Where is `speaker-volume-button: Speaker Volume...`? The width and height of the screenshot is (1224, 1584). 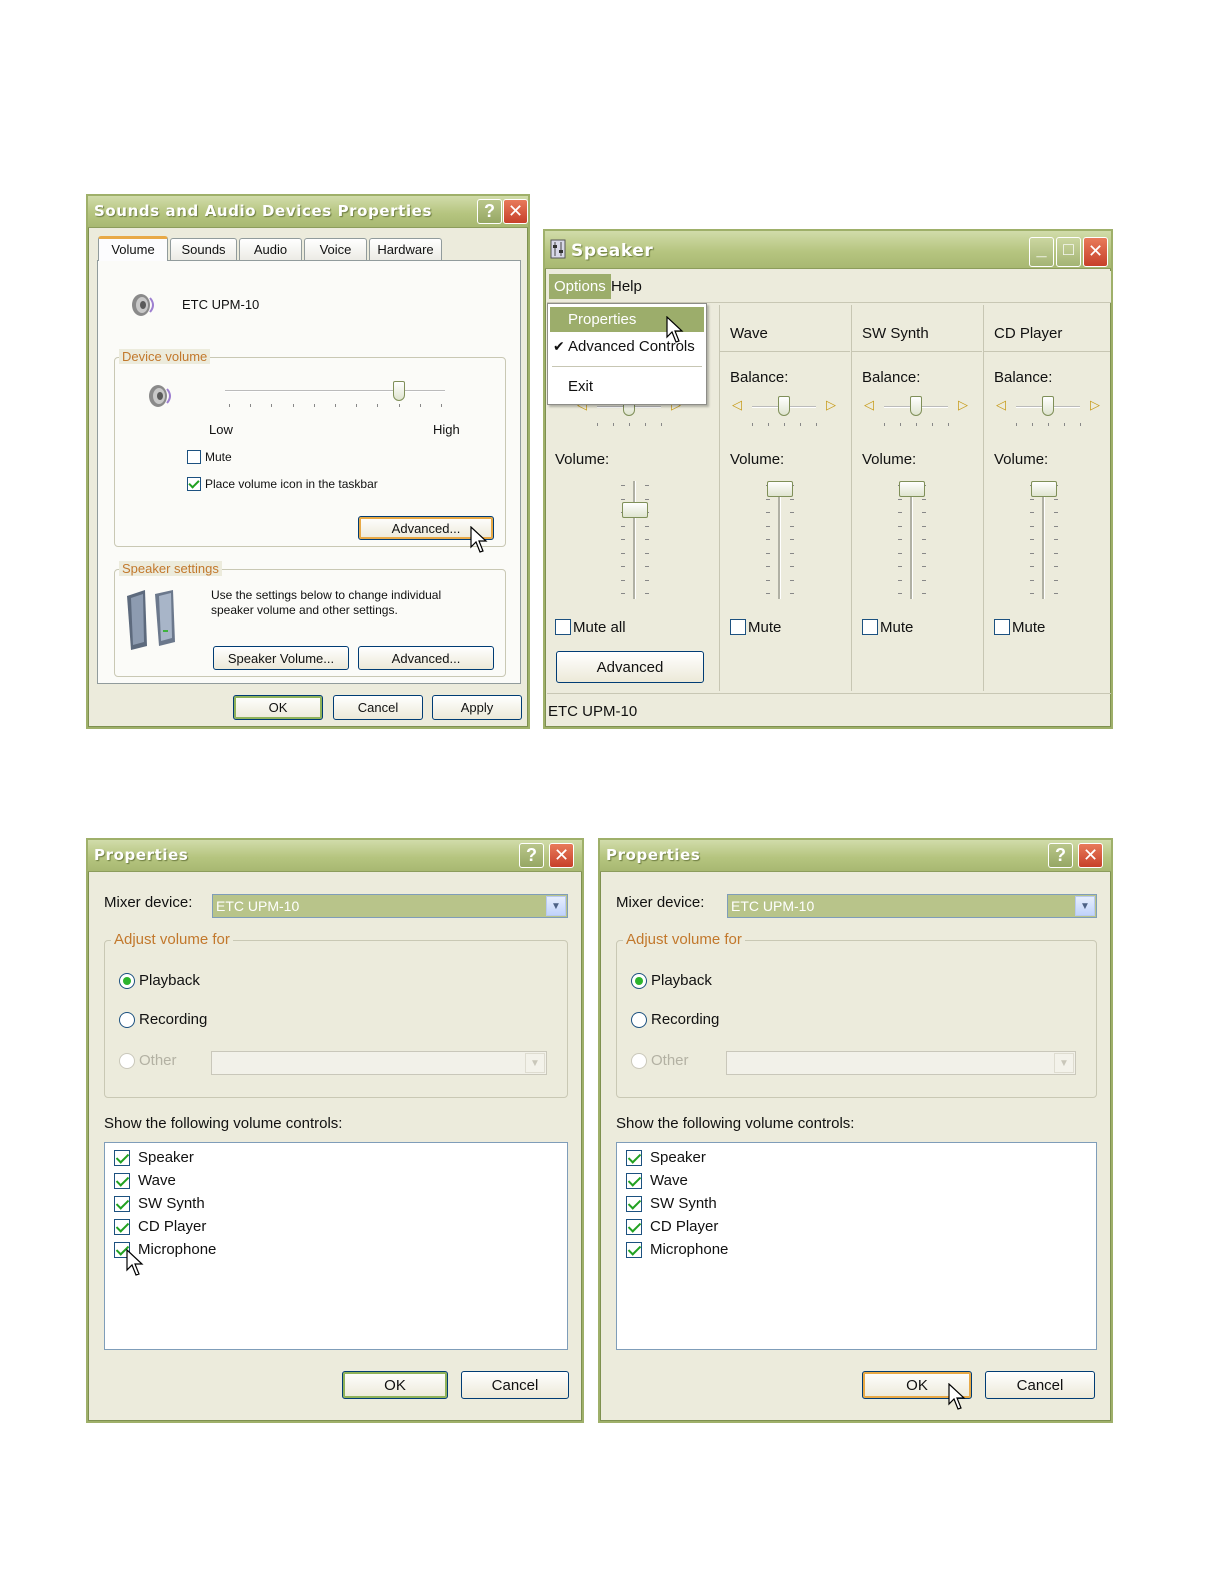
speaker-volume-button: Speaker Volume... is located at coordinates (281, 658).